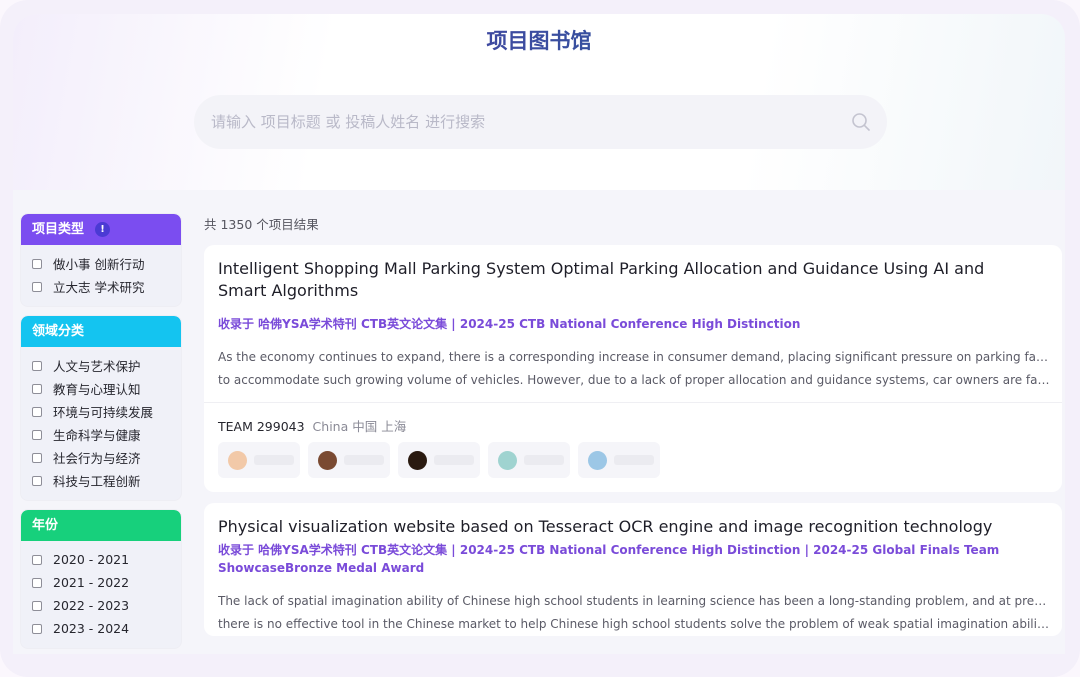 The height and width of the screenshot is (677, 1080). I want to click on filter-title: 年份, so click(45, 525).